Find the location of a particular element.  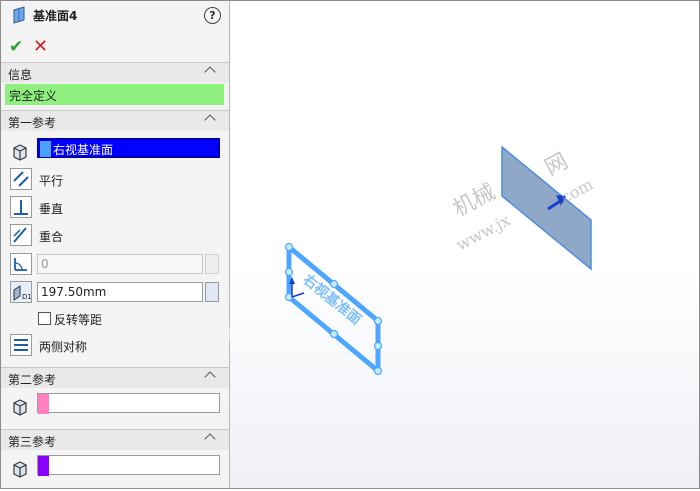

help-icon: ? is located at coordinates (212, 15).